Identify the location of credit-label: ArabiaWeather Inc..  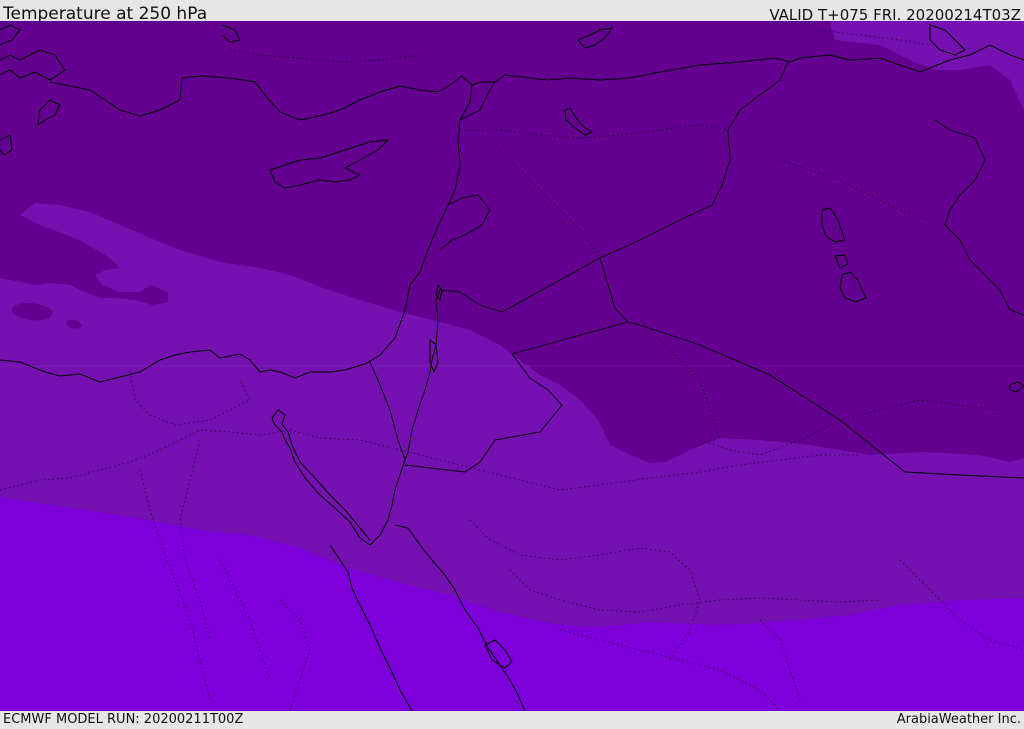
(958, 719).